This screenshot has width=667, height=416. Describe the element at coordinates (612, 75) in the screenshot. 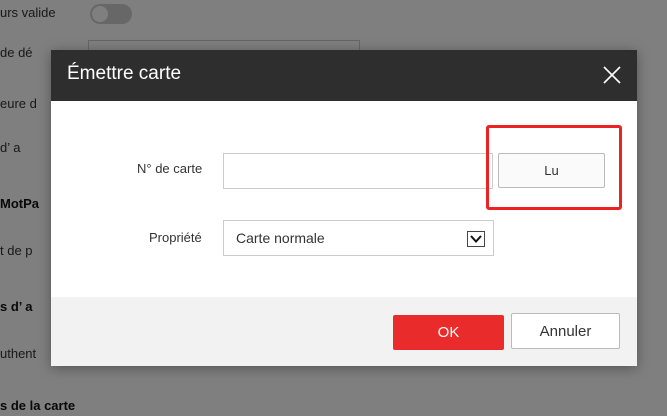

I see `close-icon` at that location.